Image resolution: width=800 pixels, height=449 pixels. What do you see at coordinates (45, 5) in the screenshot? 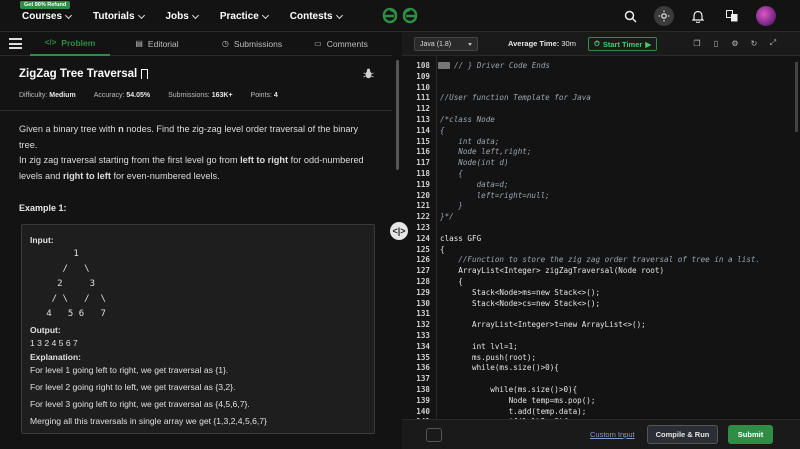
I see `refund-badge: Get 90% Refund` at bounding box center [45, 5].